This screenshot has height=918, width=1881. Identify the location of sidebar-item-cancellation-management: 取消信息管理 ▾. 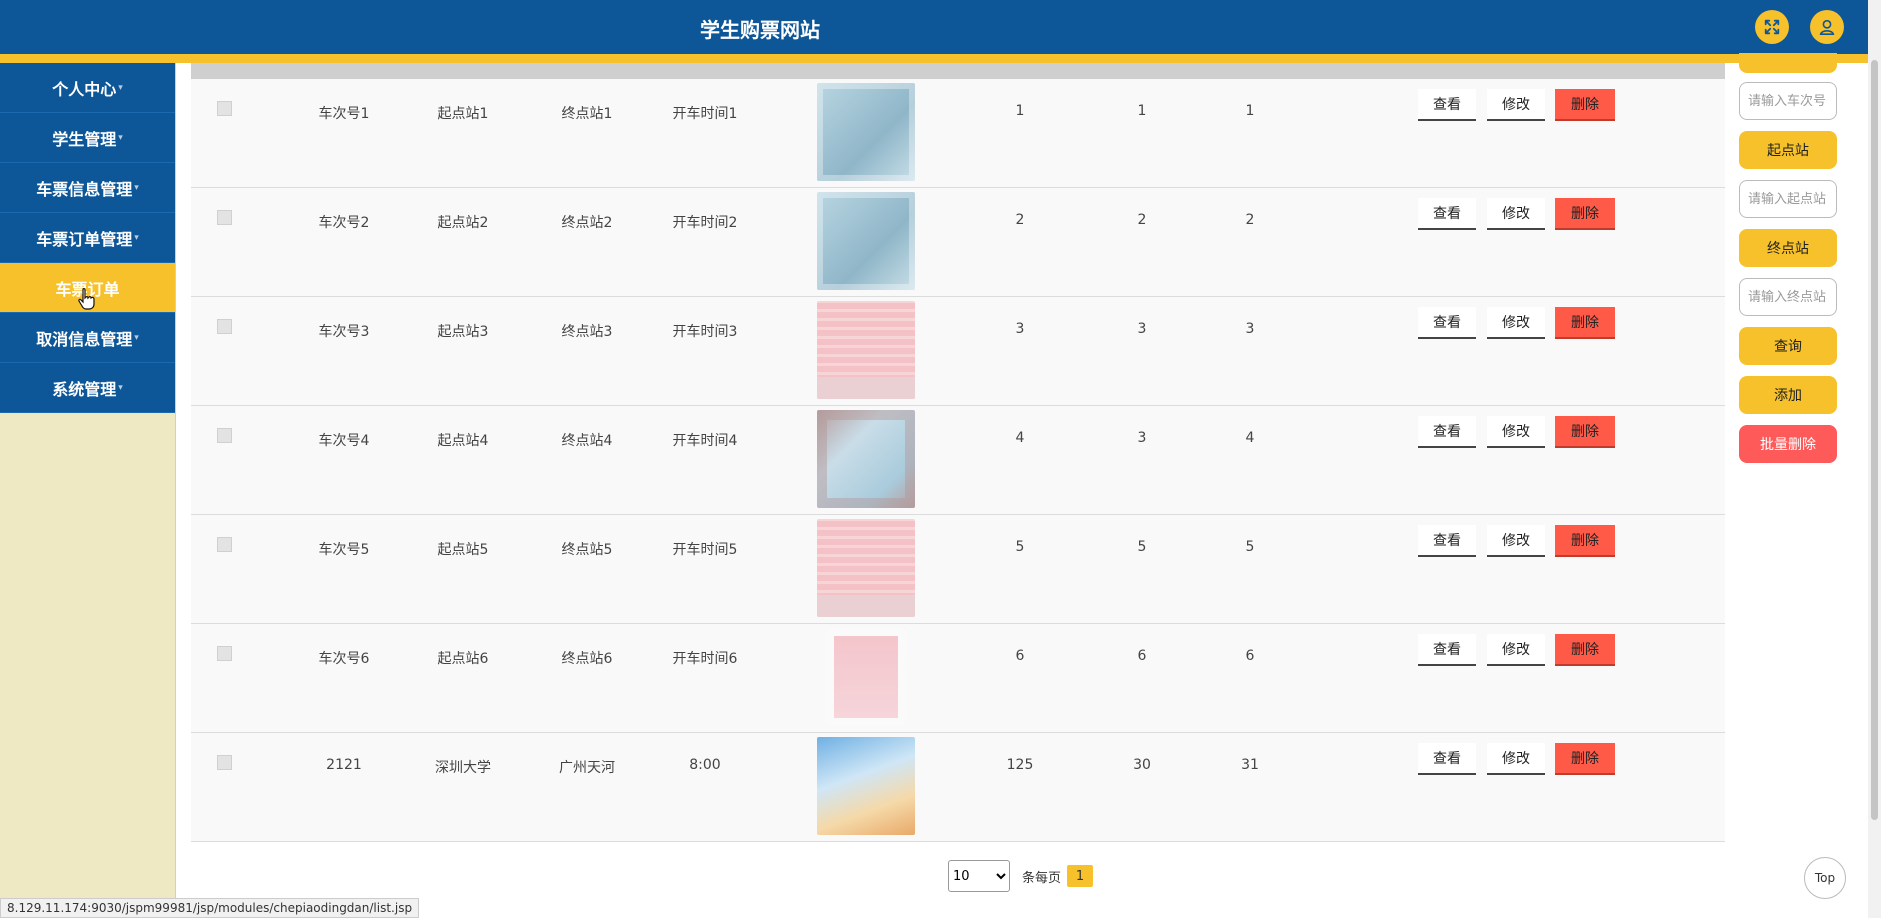
(87, 338).